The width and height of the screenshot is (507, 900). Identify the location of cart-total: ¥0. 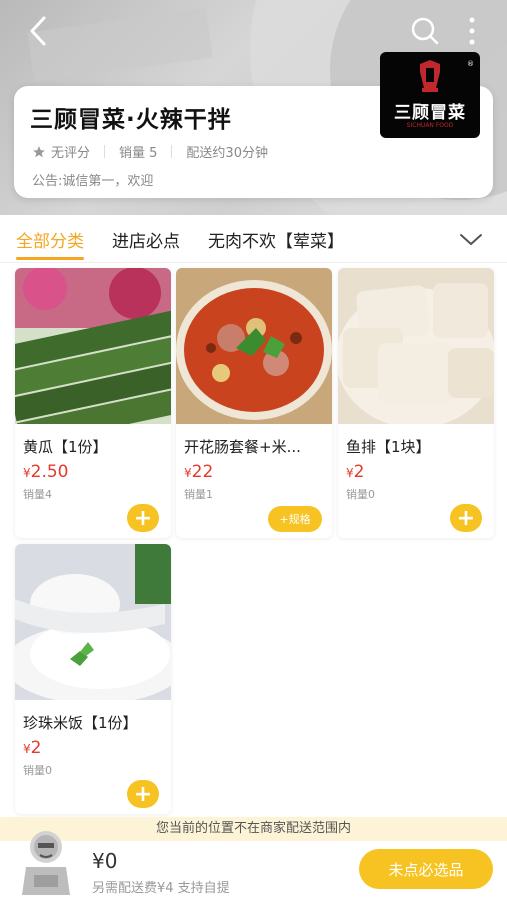
(105, 861).